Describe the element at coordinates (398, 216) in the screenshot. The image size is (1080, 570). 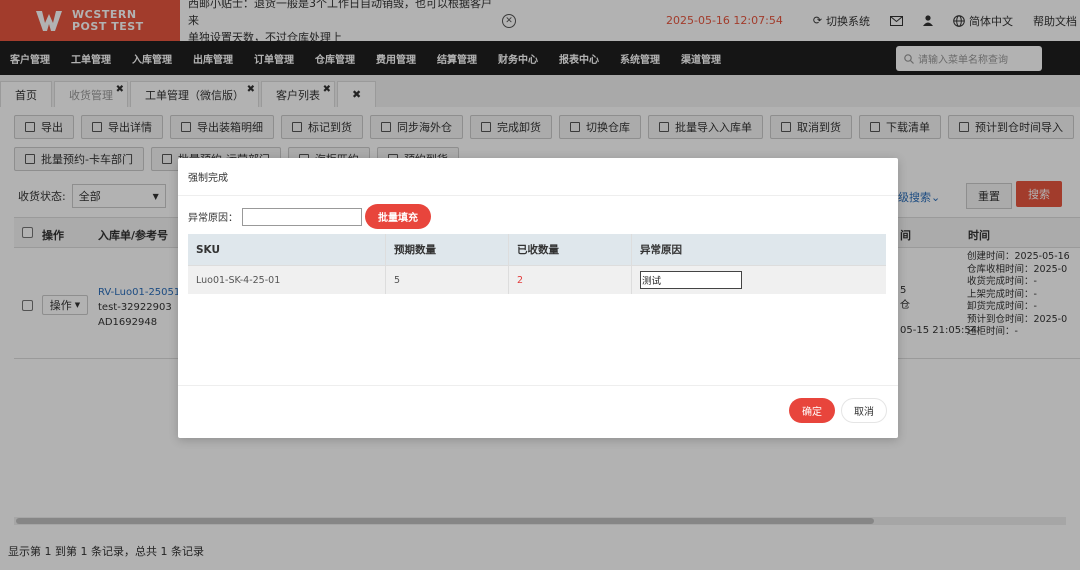
I see `batch-fill-button: 批量填充` at that location.